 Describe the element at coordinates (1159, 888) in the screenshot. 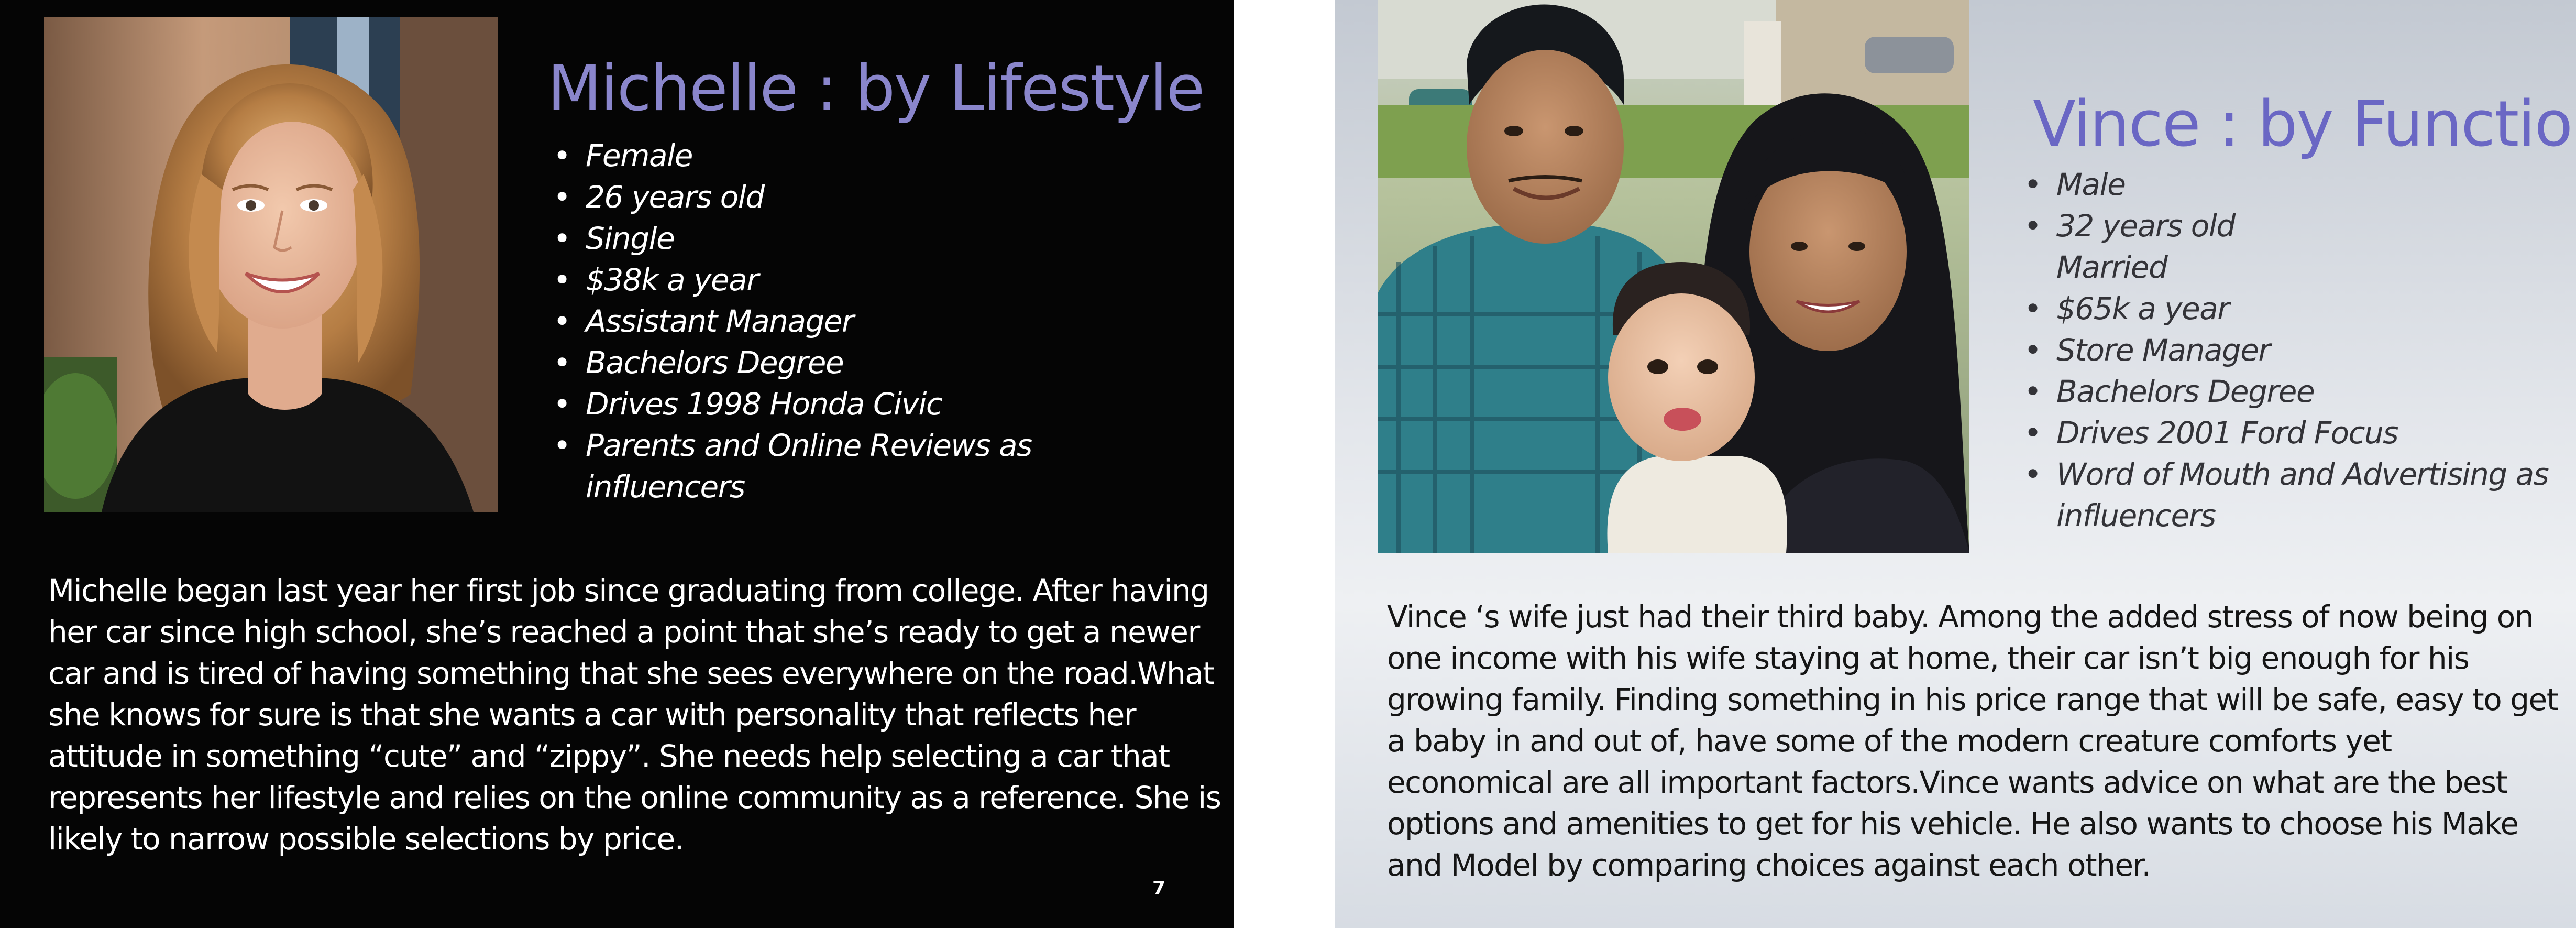

I see `page-number: 7` at that location.